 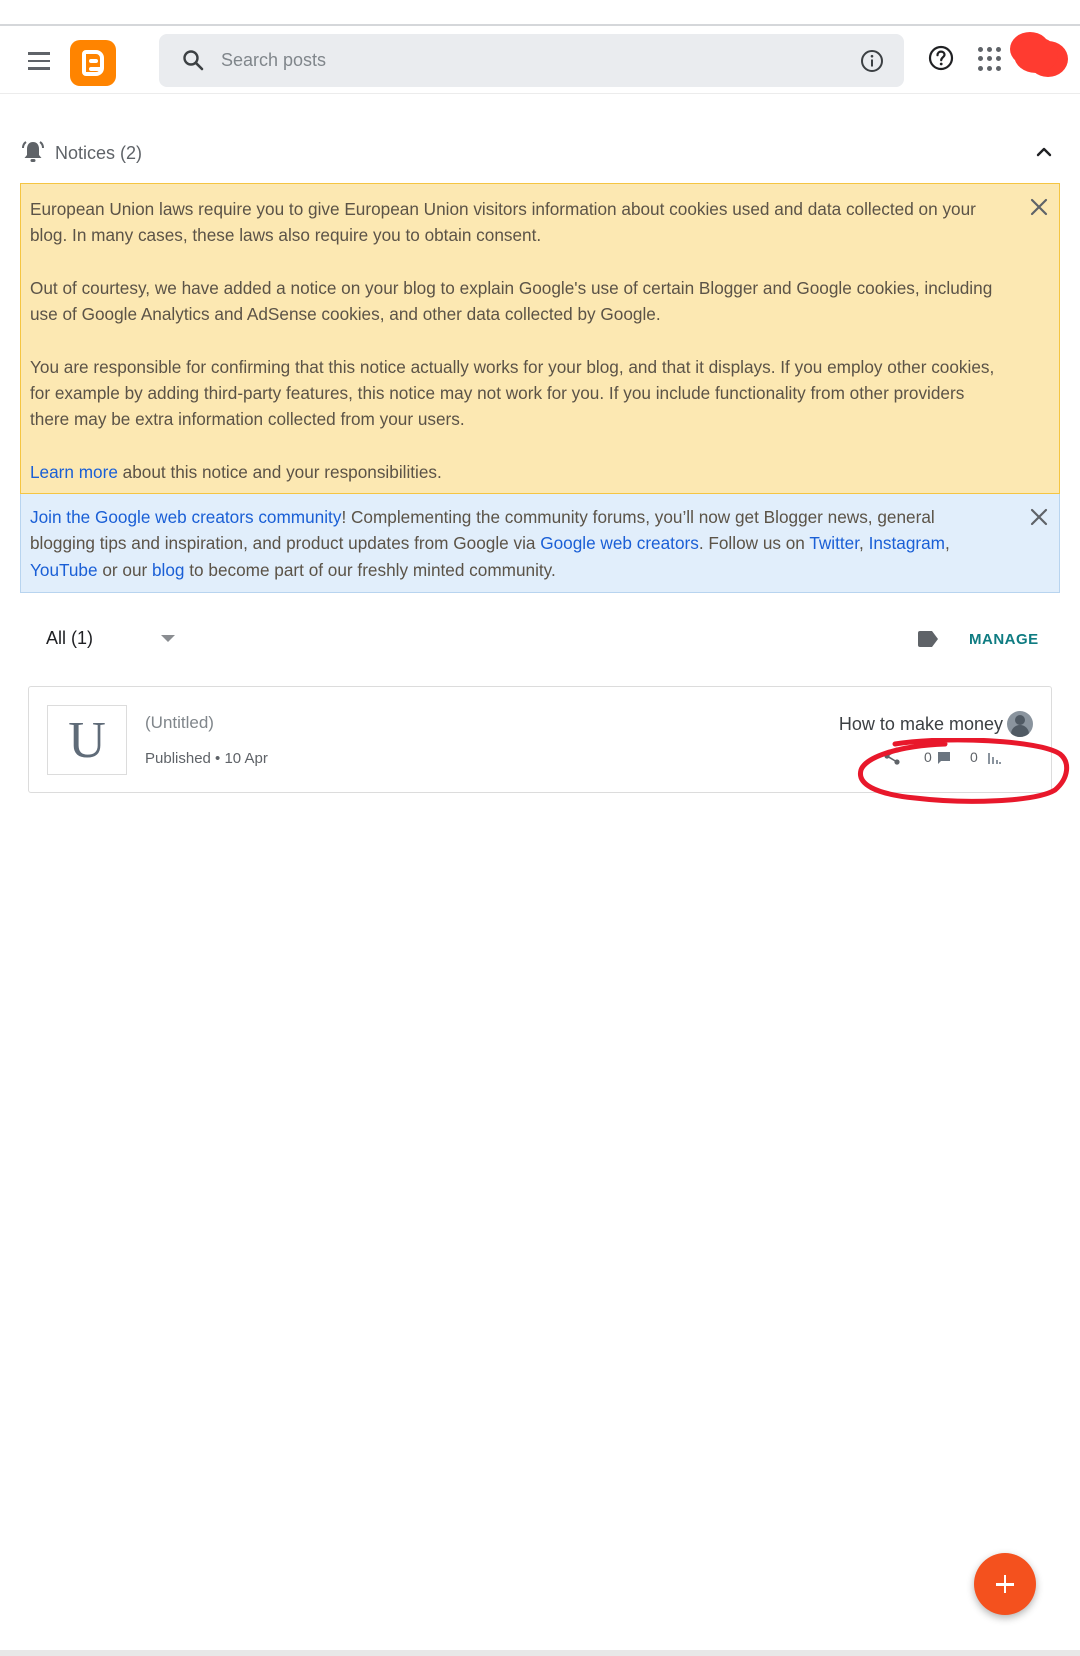 What do you see at coordinates (921, 724) in the screenshot?
I see `post-label: How to make money` at bounding box center [921, 724].